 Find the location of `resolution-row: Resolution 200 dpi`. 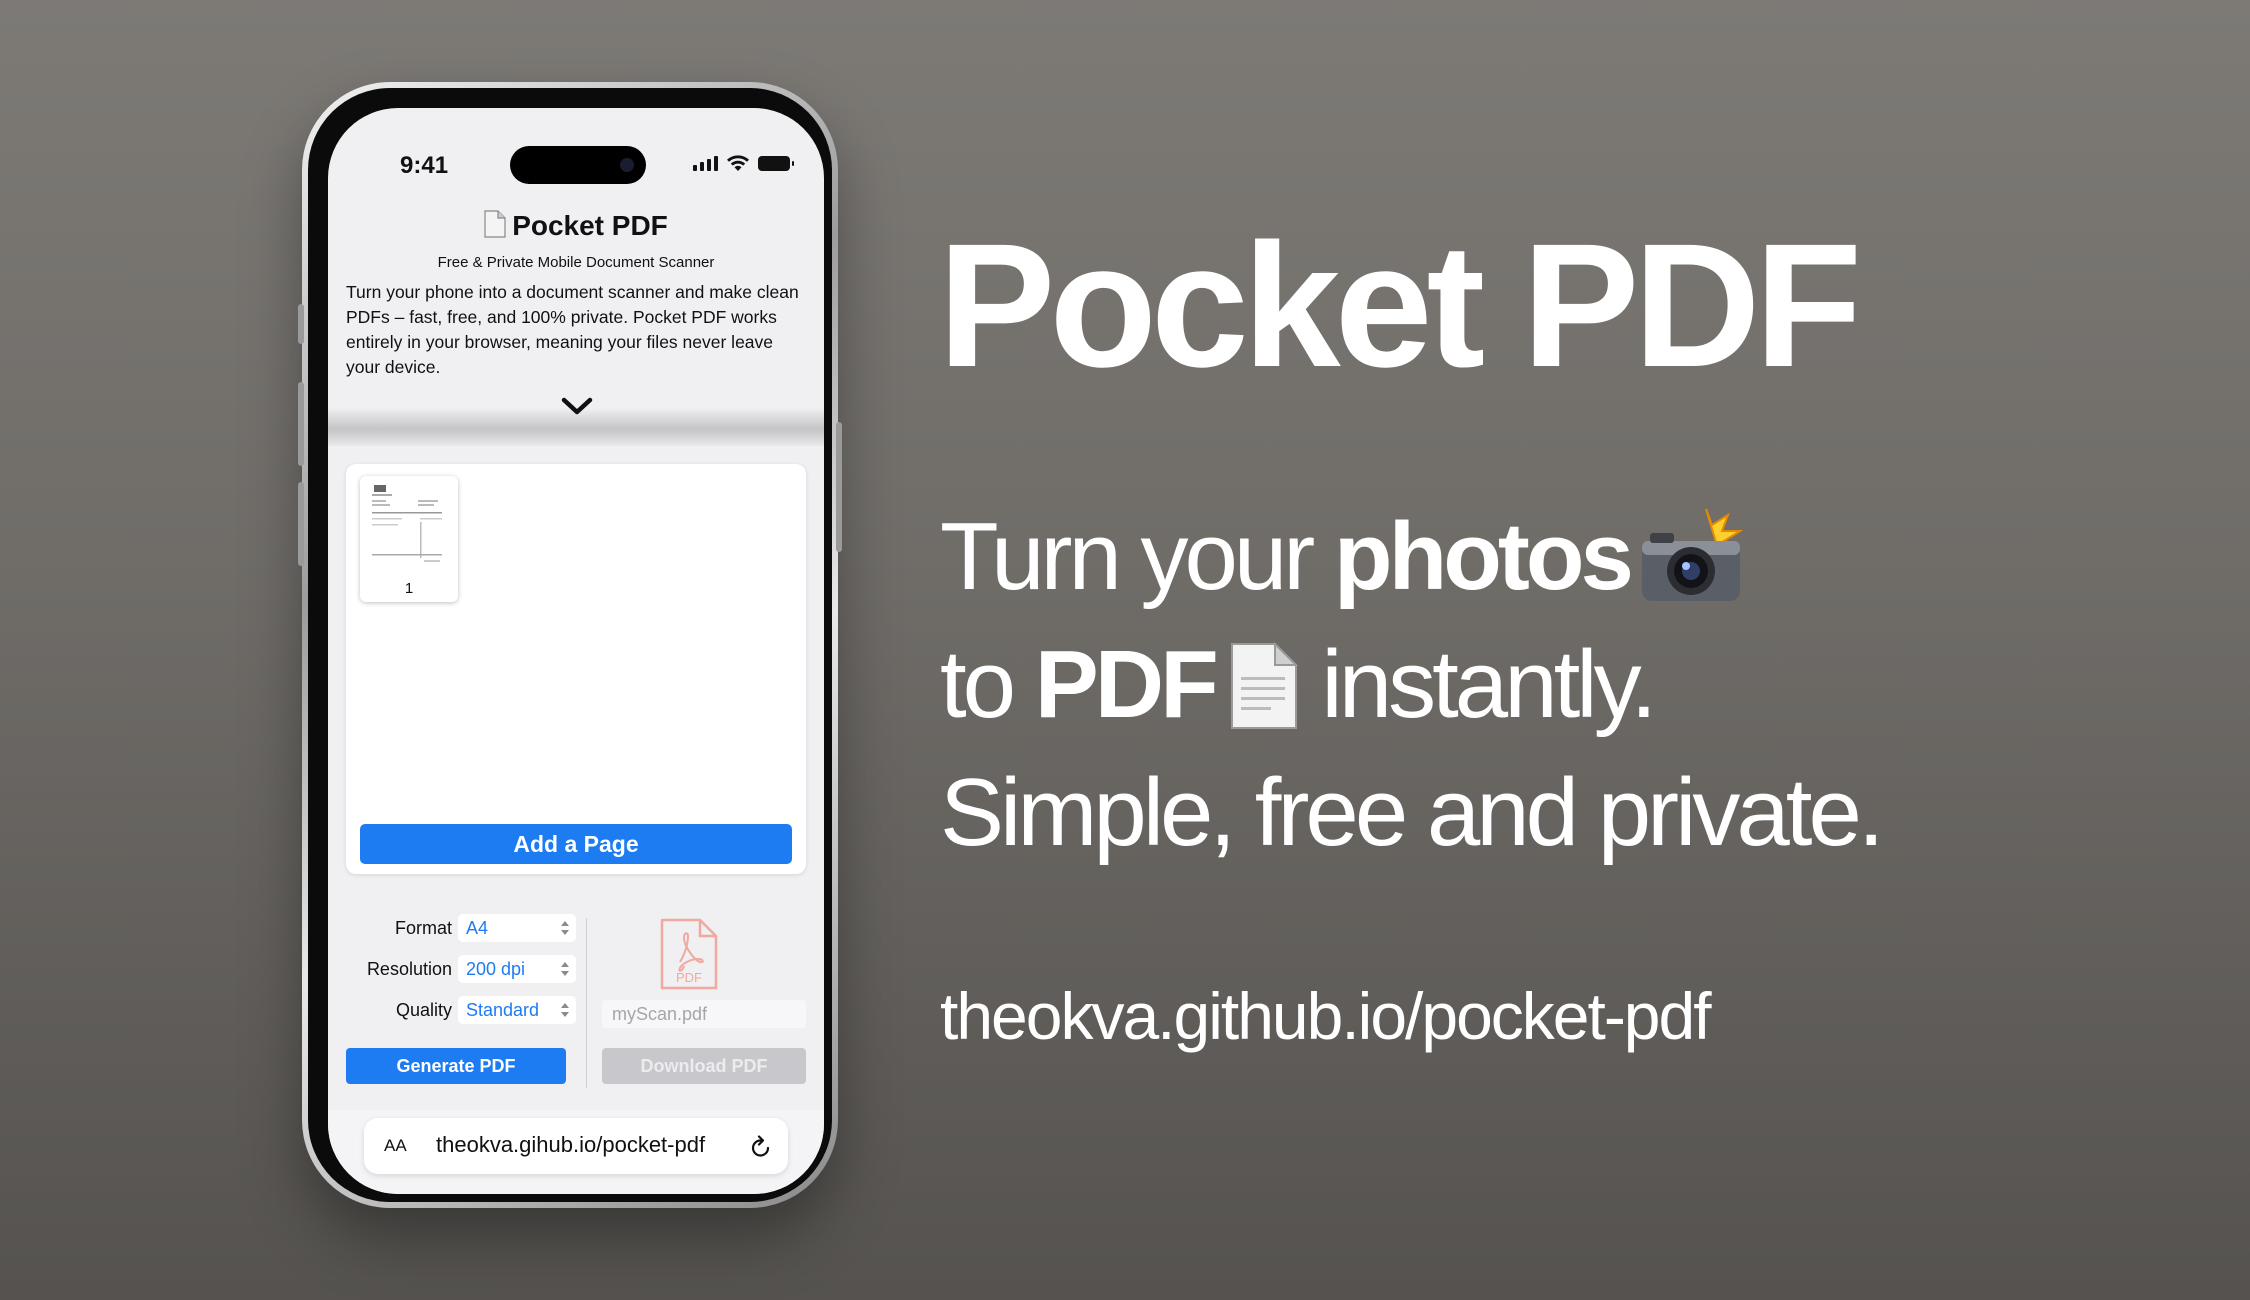

resolution-row: Resolution 200 dpi is located at coordinates (461, 975).